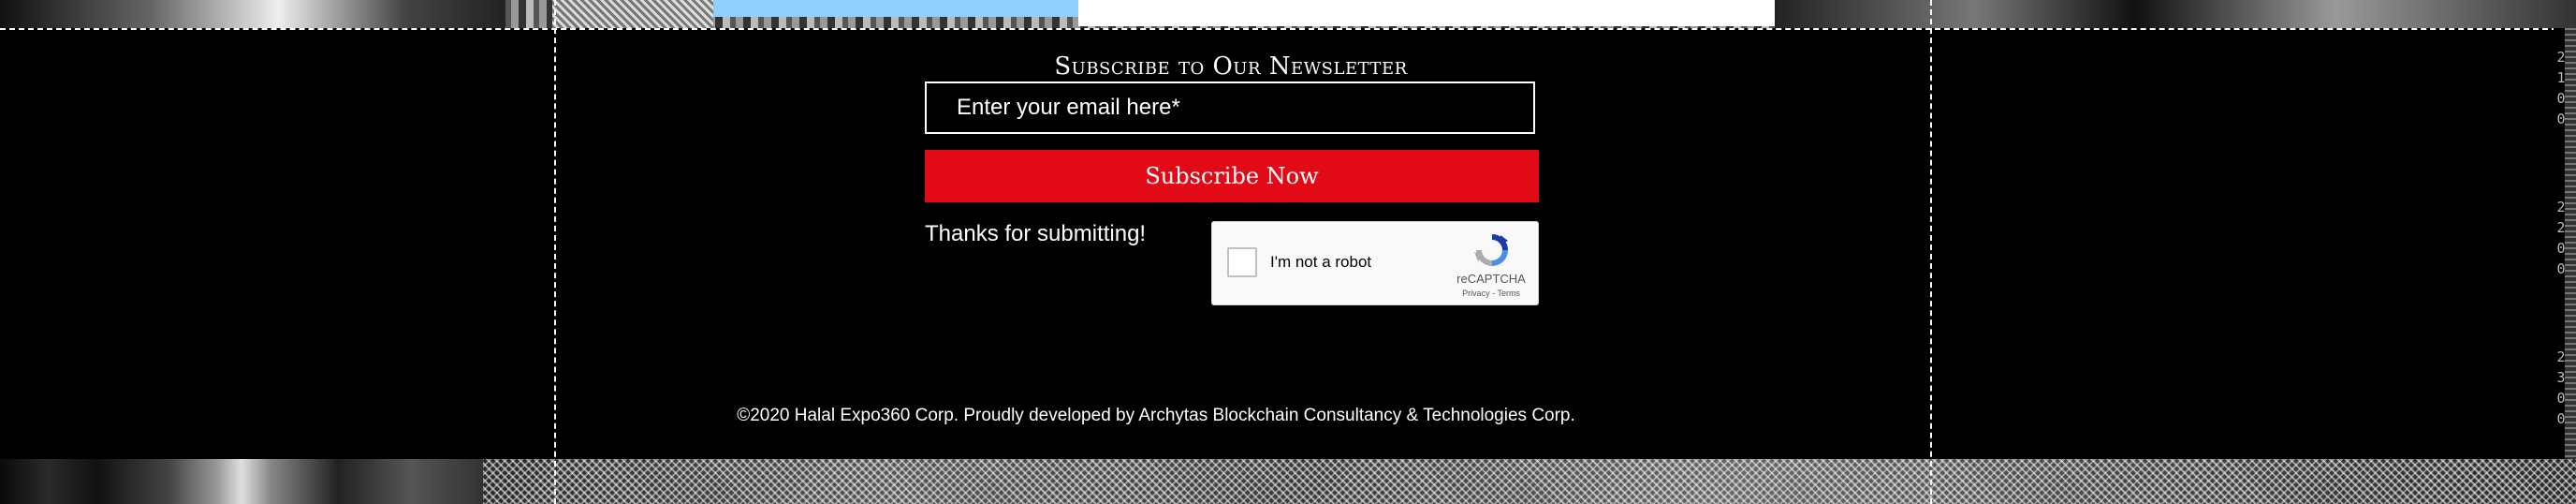 Image resolution: width=2576 pixels, height=504 pixels. What do you see at coordinates (895, 8) in the screenshot?
I see `top-light-blue-bar` at bounding box center [895, 8].